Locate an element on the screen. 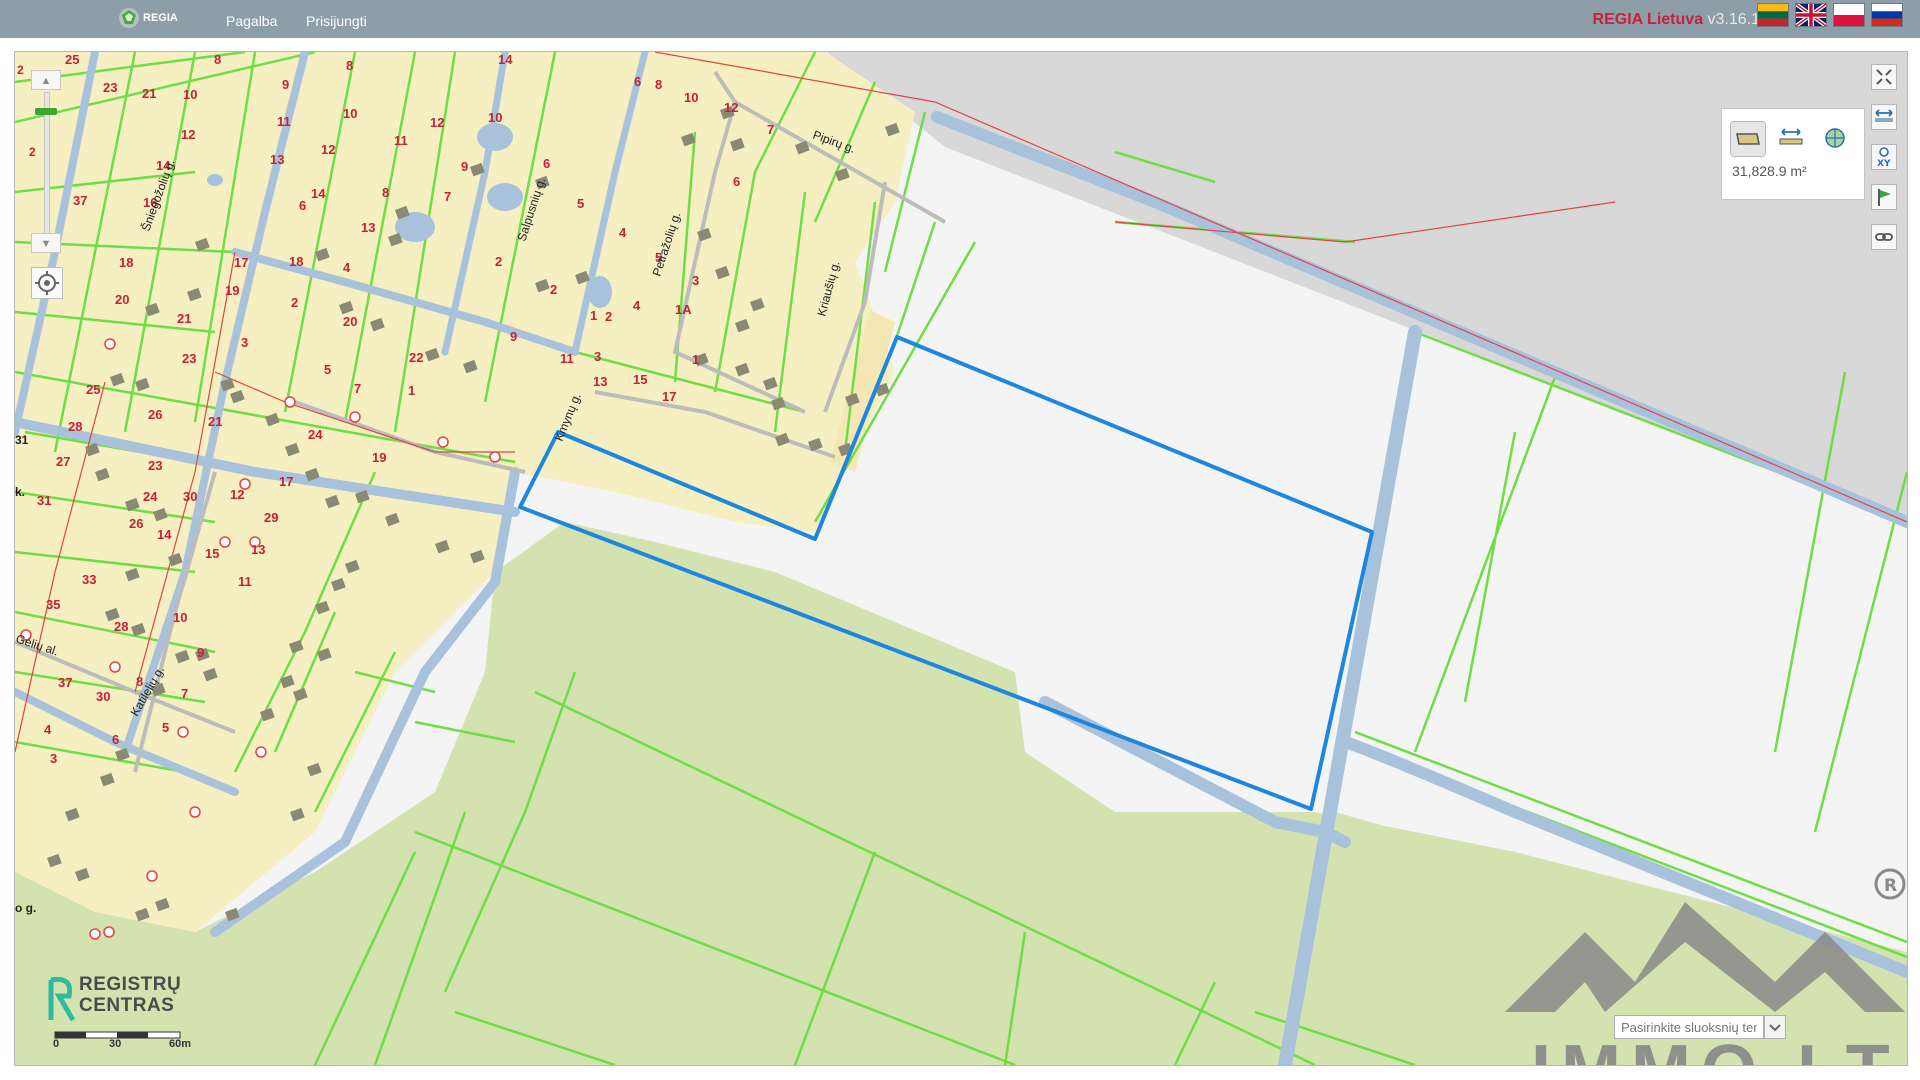  regia-logo-text: REGIA is located at coordinates (160, 18).